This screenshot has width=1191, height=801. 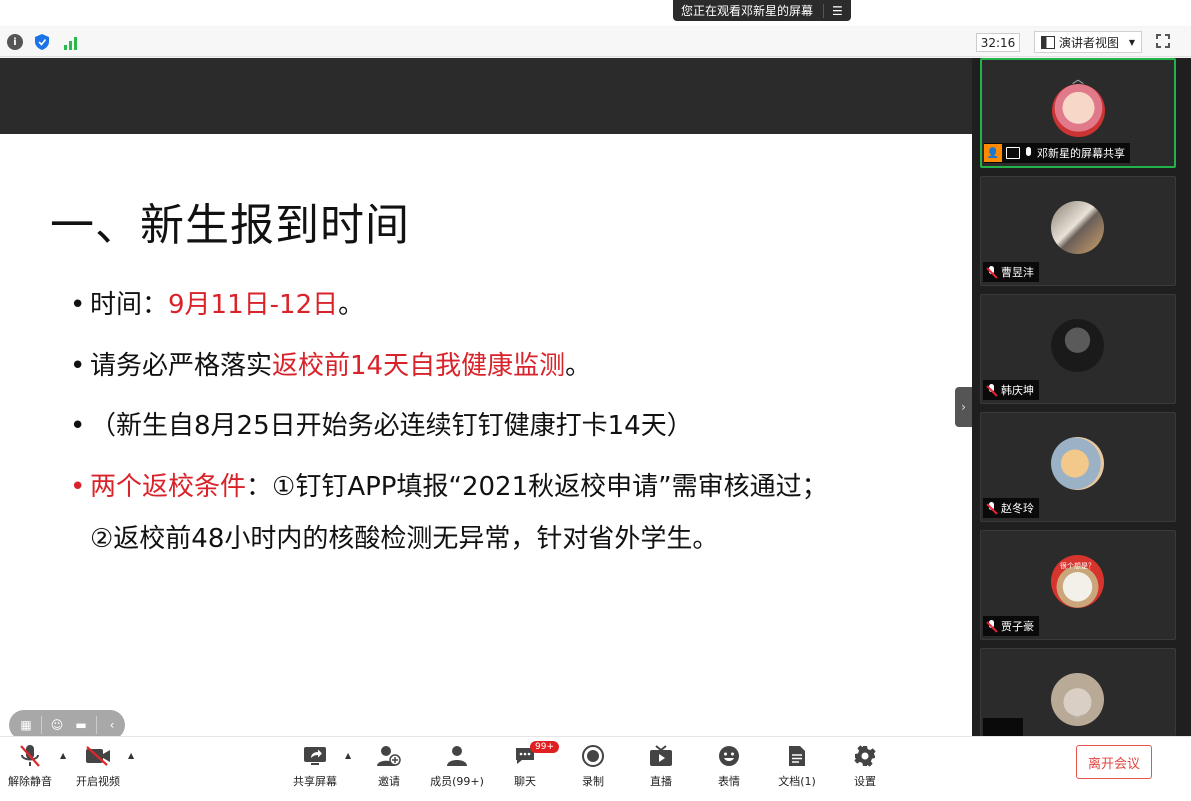 What do you see at coordinates (1048, 42) in the screenshot?
I see `layout-icon` at bounding box center [1048, 42].